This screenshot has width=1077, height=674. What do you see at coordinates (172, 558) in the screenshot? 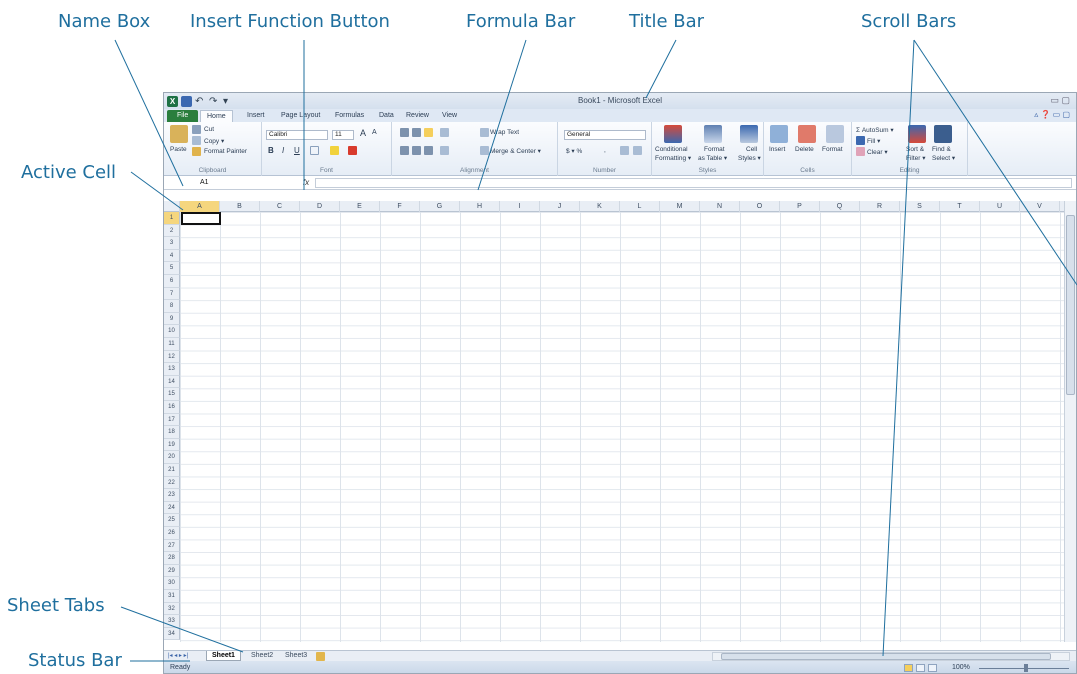
I see `row-header-28: 28` at bounding box center [172, 558].